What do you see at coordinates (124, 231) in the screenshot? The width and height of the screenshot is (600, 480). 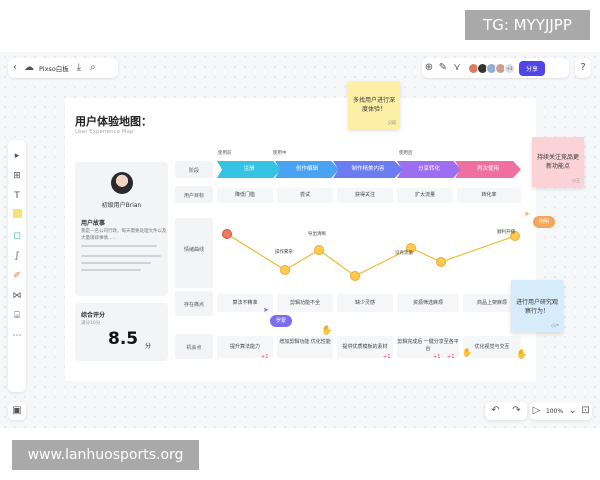 I see `story-line: 我是一名公司行政，每天需要处理文件以及` at bounding box center [124, 231].